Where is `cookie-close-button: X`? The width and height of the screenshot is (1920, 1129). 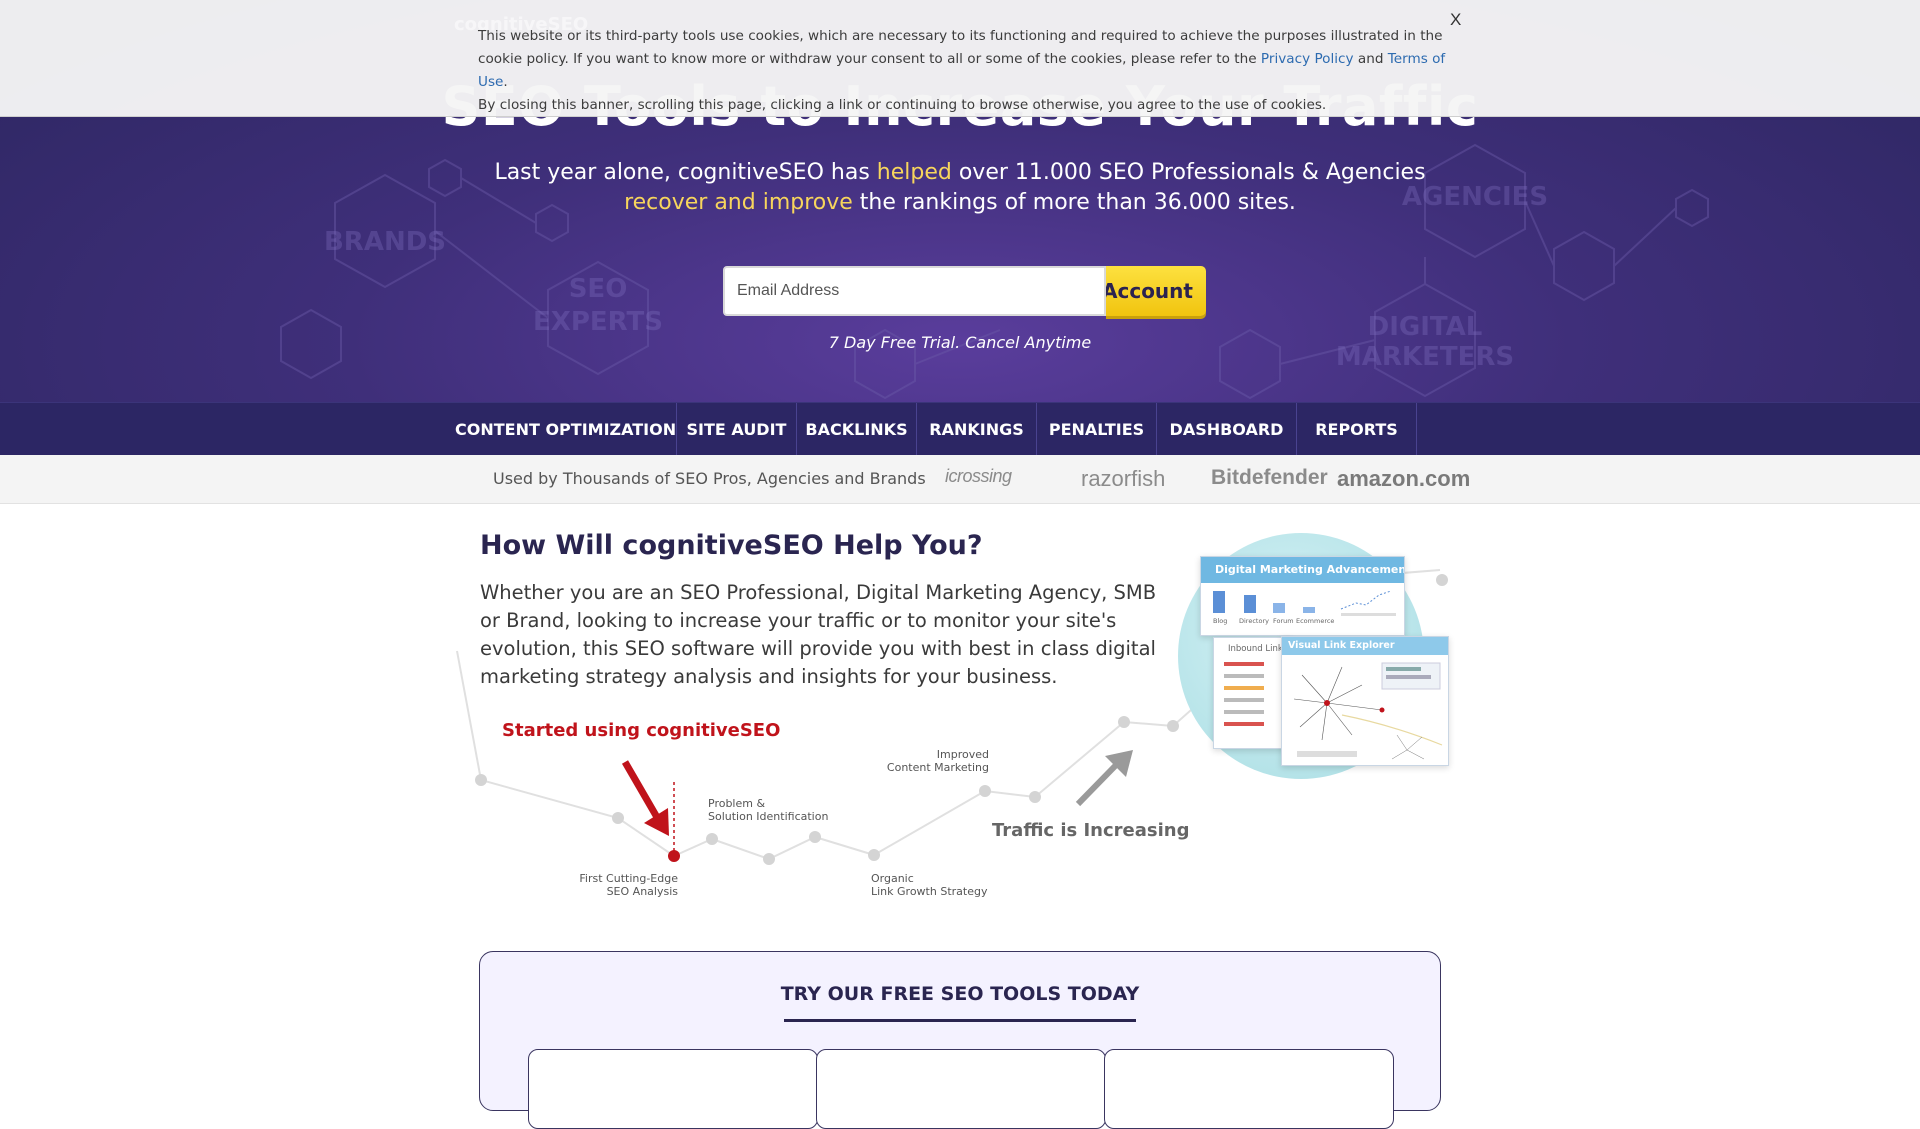
cookie-close-button: X is located at coordinates (1455, 20).